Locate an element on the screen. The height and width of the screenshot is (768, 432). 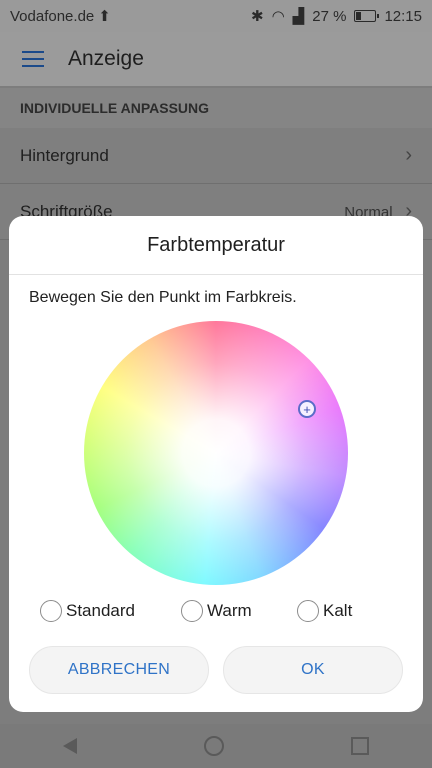
option-standard: Standard is located at coordinates (87, 611).